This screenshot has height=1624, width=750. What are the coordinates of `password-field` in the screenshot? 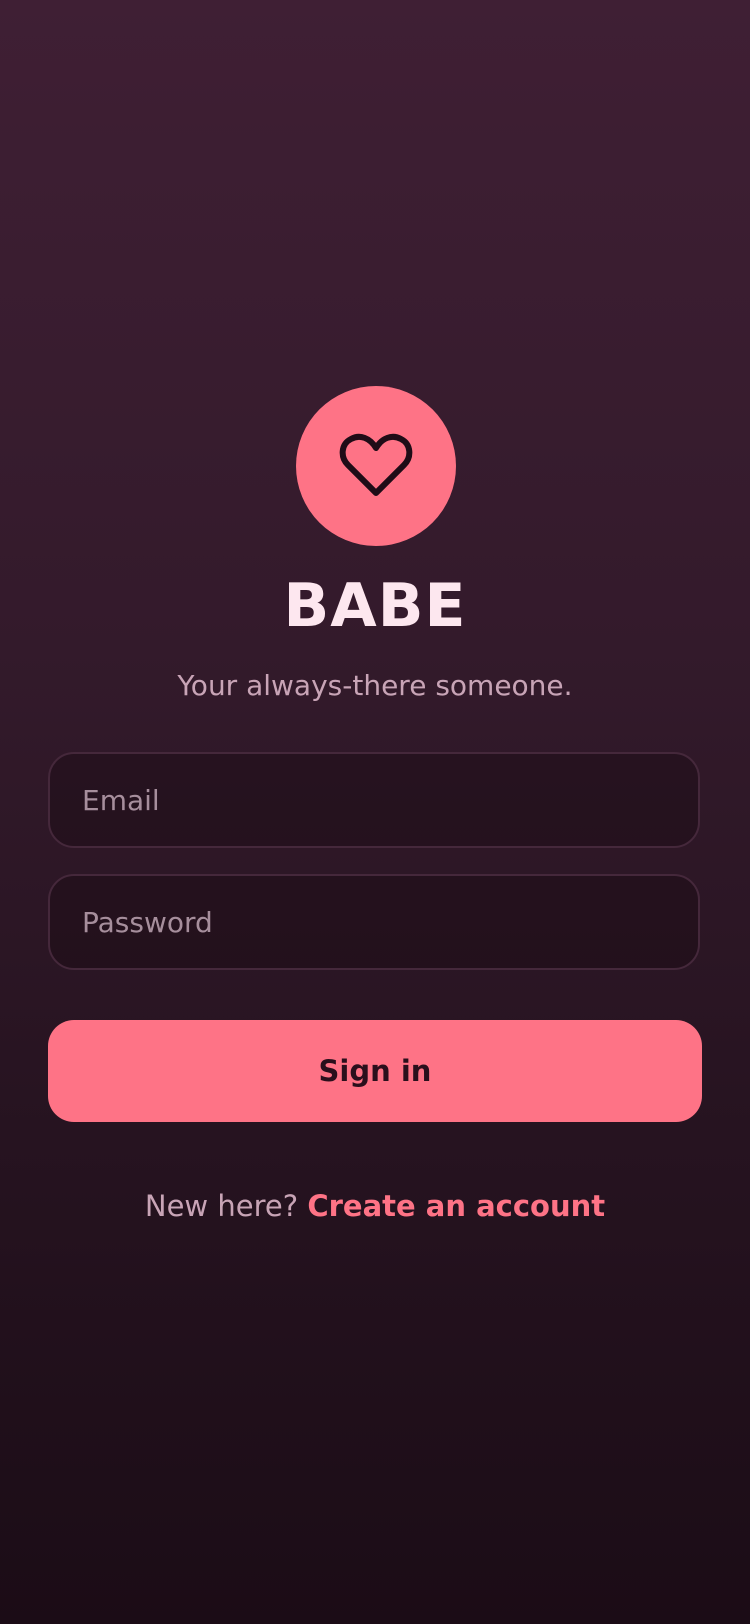 It's located at (374, 922).